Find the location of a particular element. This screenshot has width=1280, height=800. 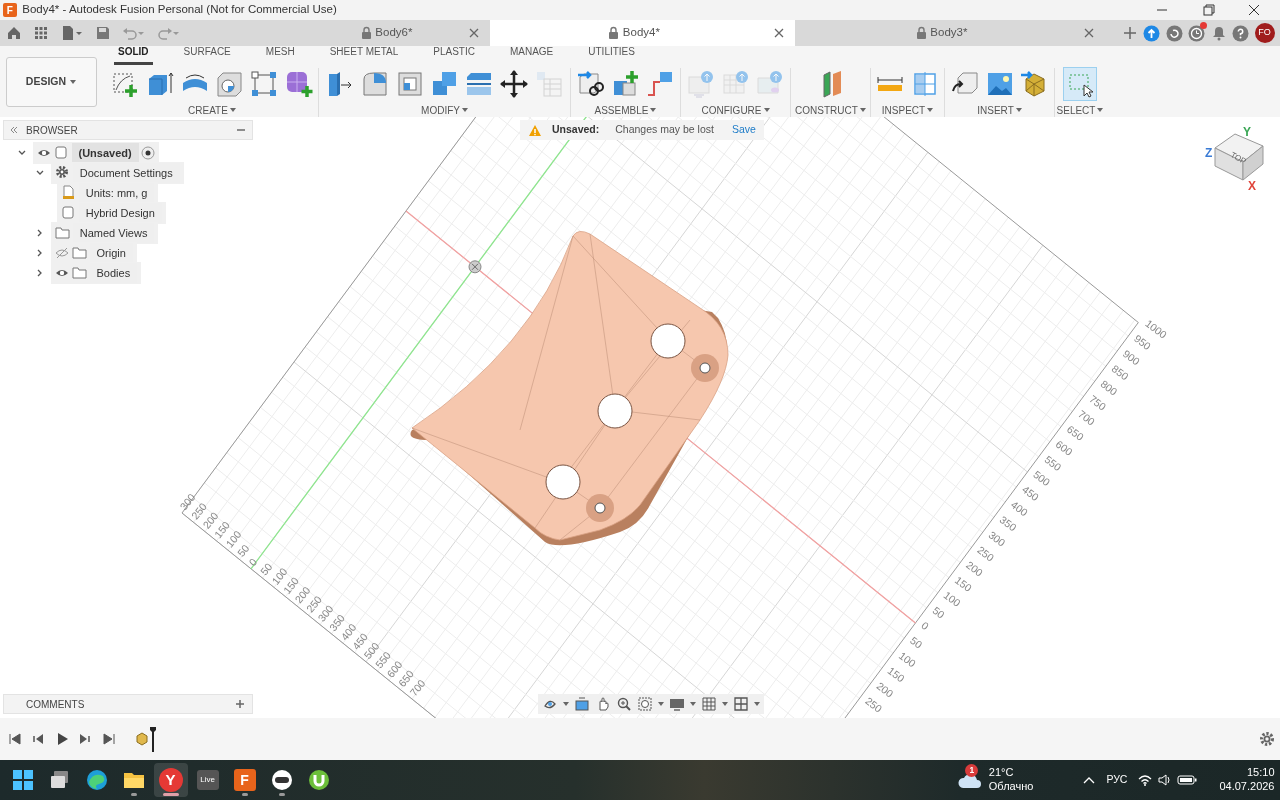

axis-label: Z is located at coordinates (1209, 153).